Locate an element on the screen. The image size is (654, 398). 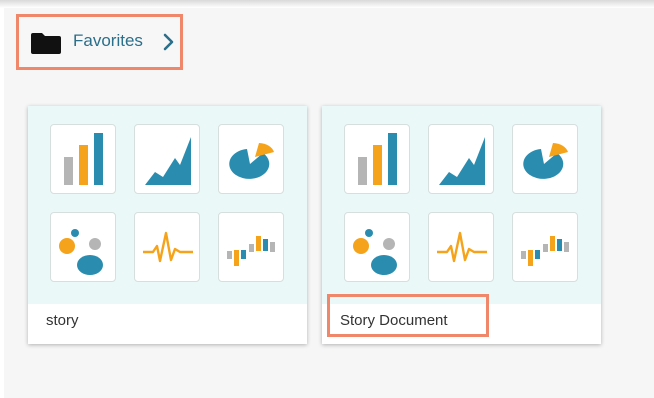
card-title: Story Document is located at coordinates (394, 320).